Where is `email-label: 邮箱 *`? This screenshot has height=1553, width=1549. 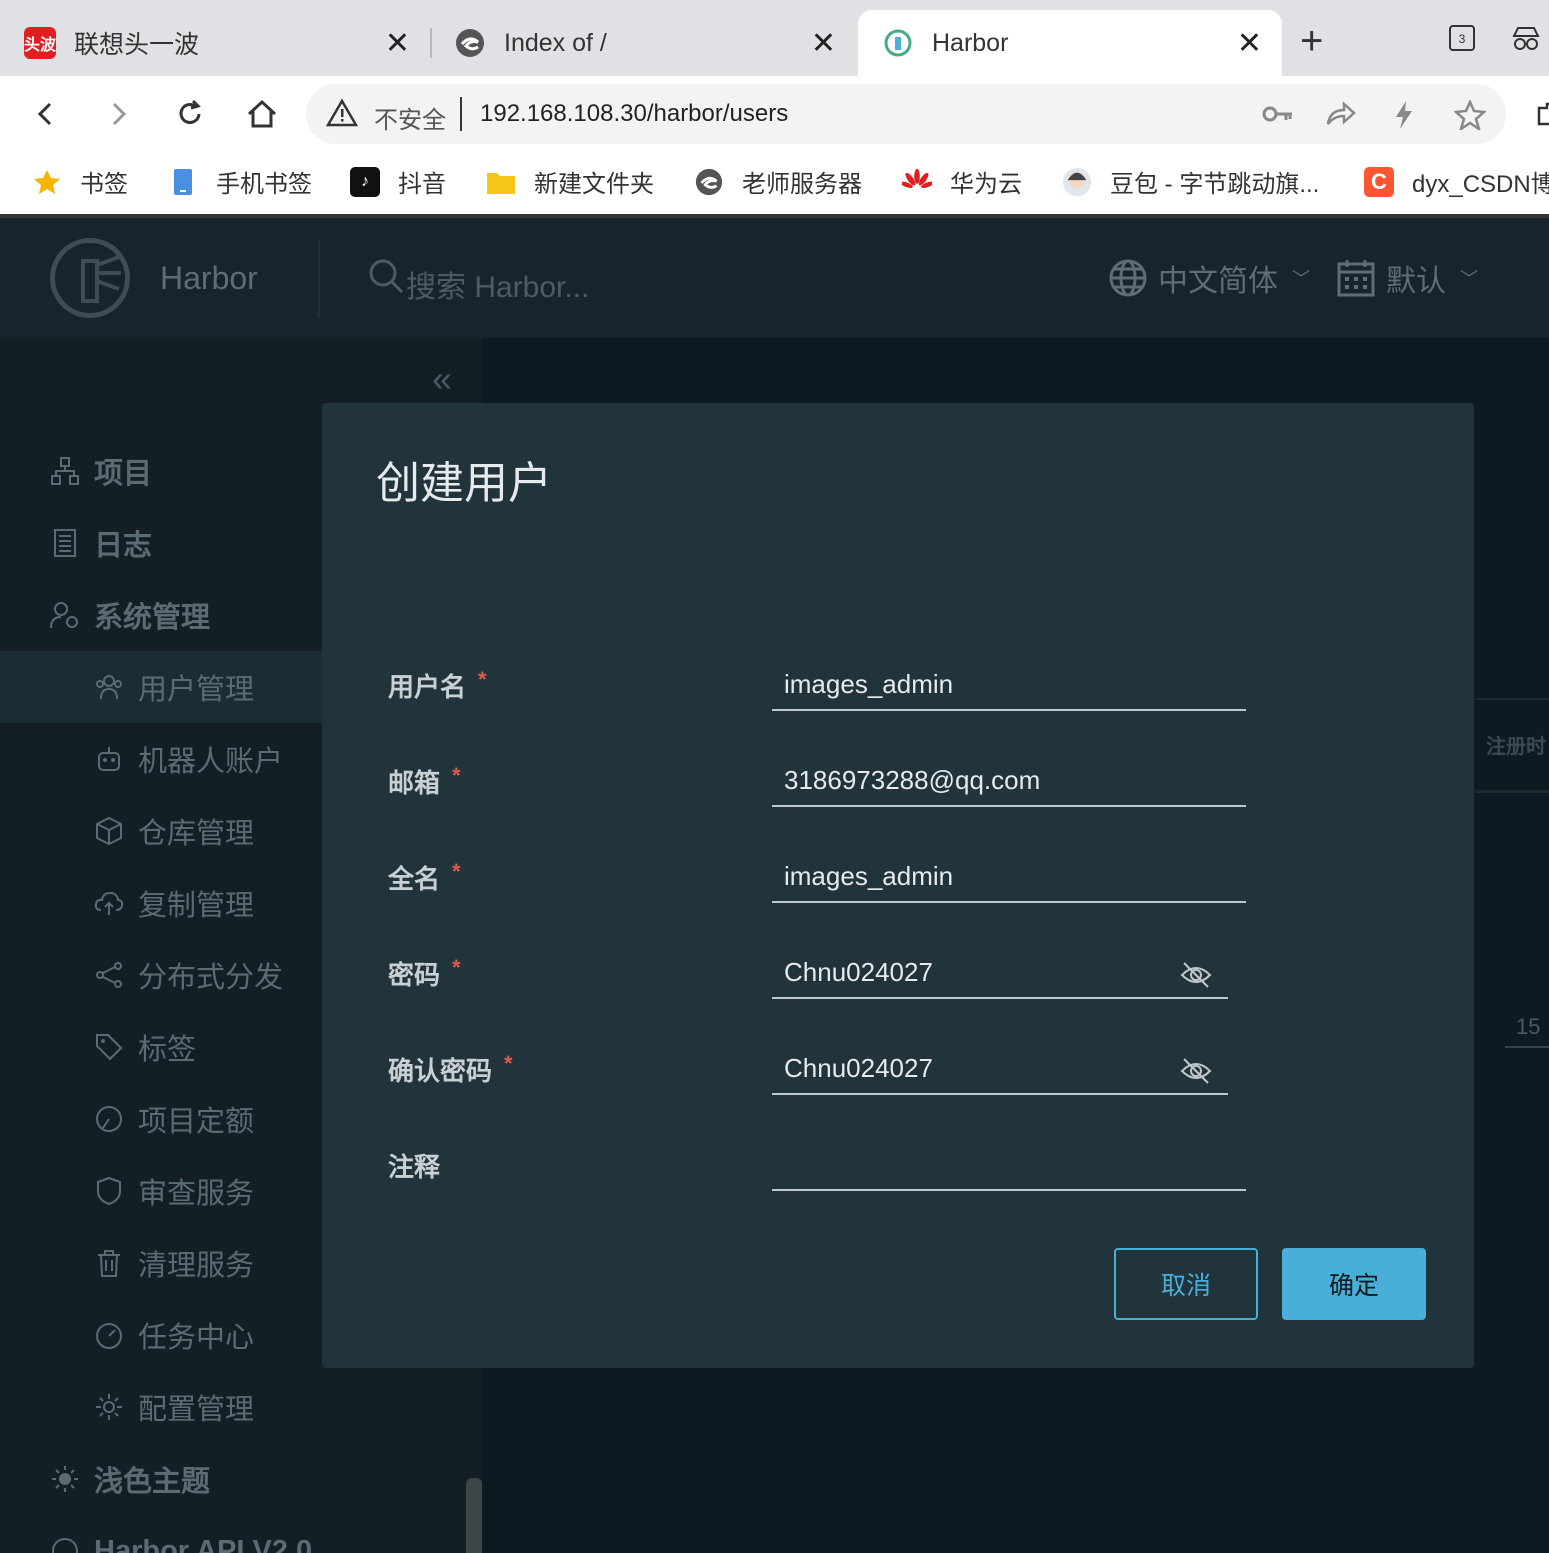
email-label: 邮箱 * is located at coordinates (424, 781).